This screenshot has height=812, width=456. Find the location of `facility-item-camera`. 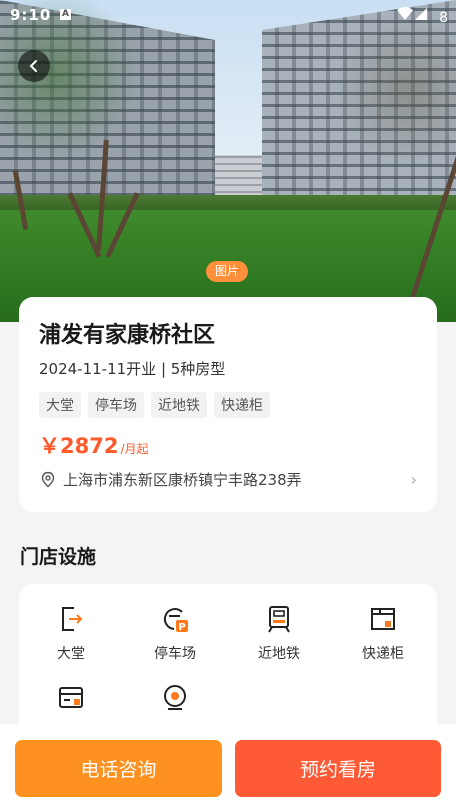

facility-item-camera is located at coordinates (175, 698).